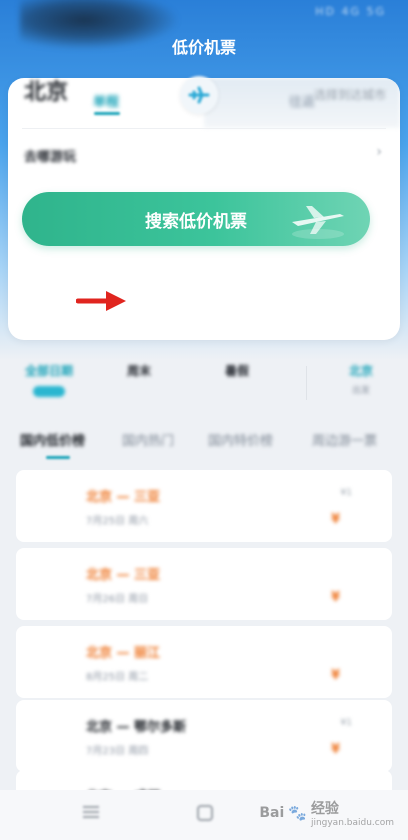 This screenshot has height=840, width=408. I want to click on baidu-jingyan-watermark: Bai 🐾 经验 jingyan.baidu.com, so click(326, 813).